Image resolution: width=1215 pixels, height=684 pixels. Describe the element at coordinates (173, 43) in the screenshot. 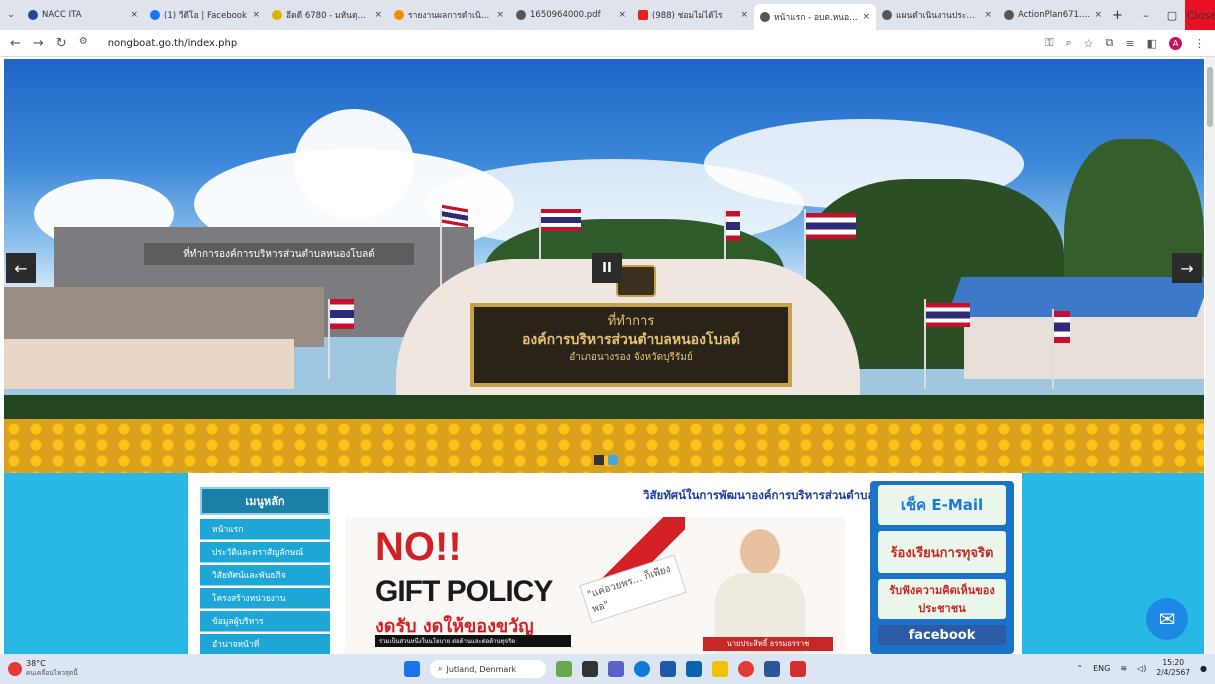

I see `url-field: nongboat.go.th/index.php` at that location.